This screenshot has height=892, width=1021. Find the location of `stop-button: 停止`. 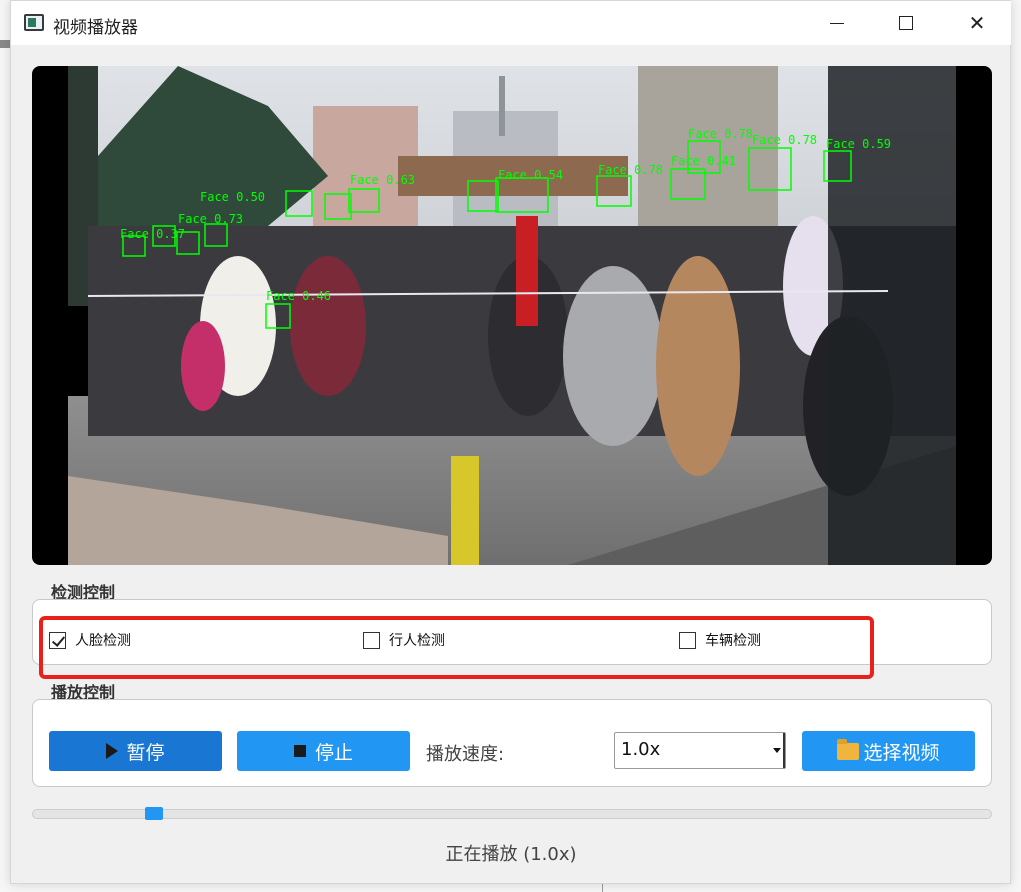

stop-button: 停止 is located at coordinates (323, 751).